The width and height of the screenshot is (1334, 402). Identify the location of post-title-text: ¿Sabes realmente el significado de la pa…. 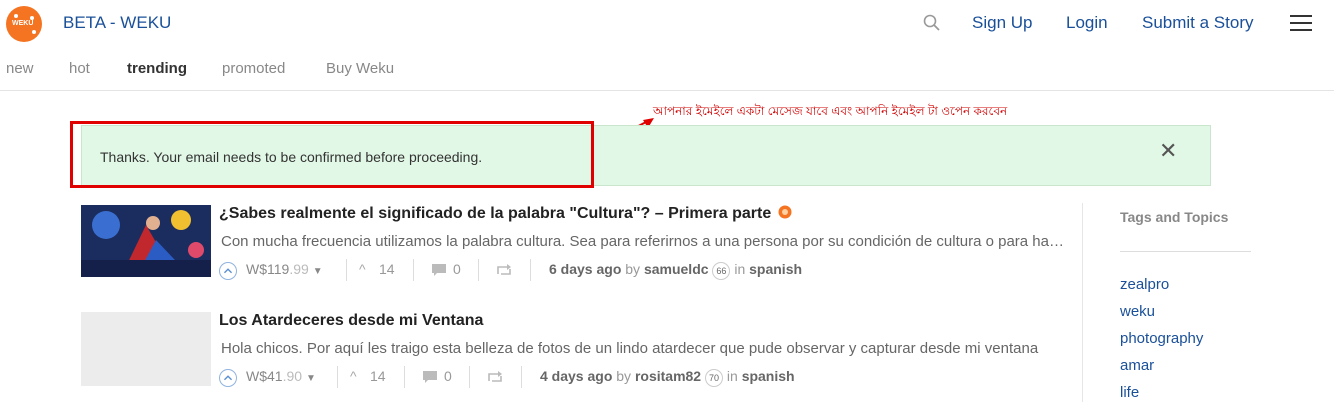
(495, 213).